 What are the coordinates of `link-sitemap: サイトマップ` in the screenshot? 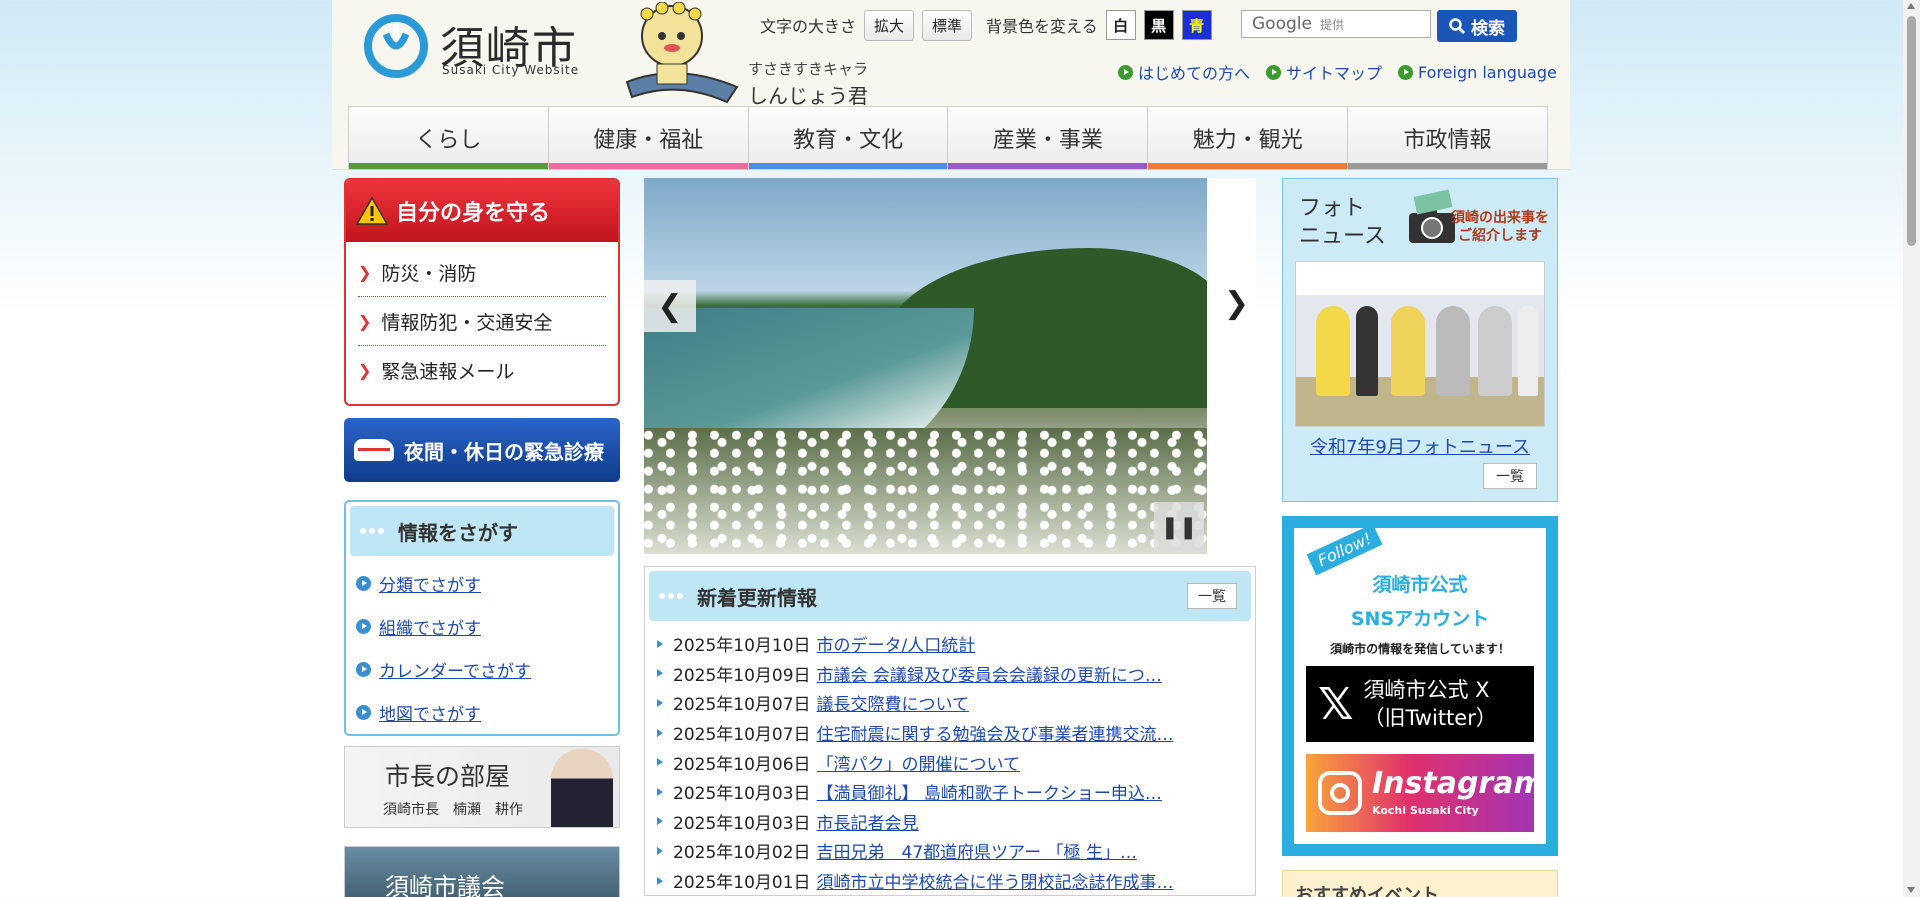 It's located at (1324, 72).